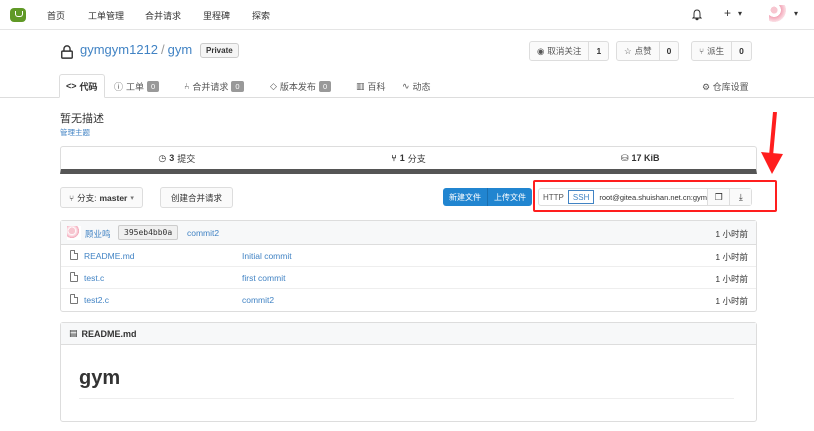 The image size is (814, 431). What do you see at coordinates (371, 86) in the screenshot?
I see `tab-wiki: ▥ 百科` at bounding box center [371, 86].